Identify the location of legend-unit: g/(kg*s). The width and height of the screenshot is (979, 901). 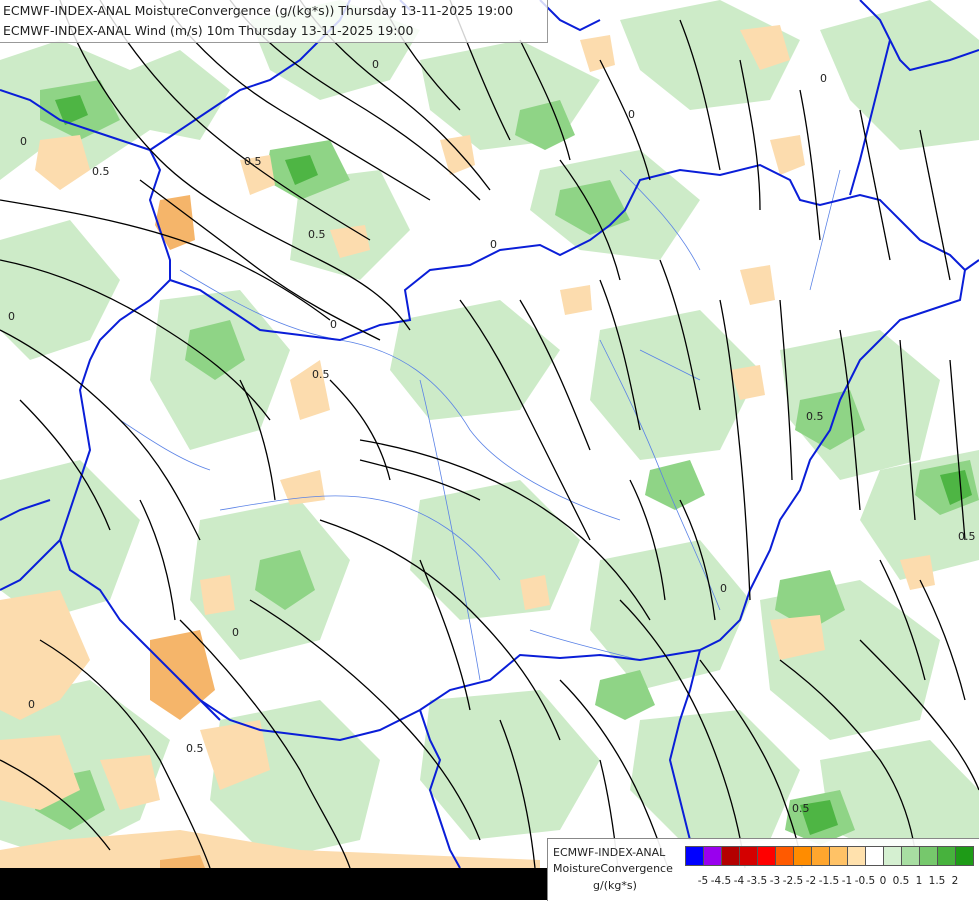
(615, 885).